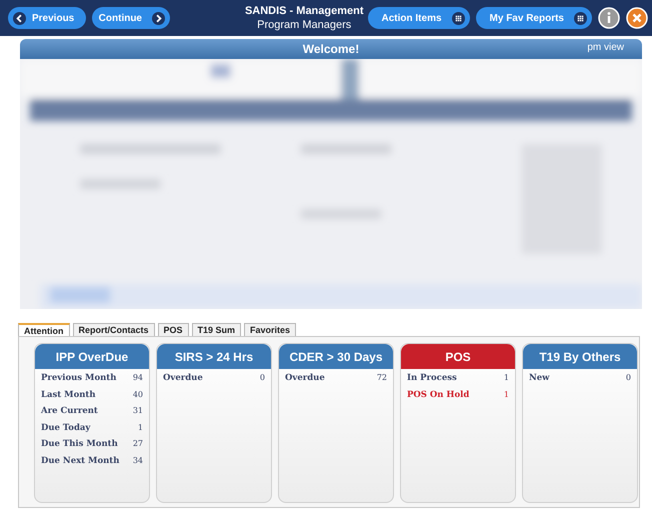 The height and width of the screenshot is (512, 652). What do you see at coordinates (304, 25) in the screenshot?
I see `app-subtitle: Program Managers` at bounding box center [304, 25].